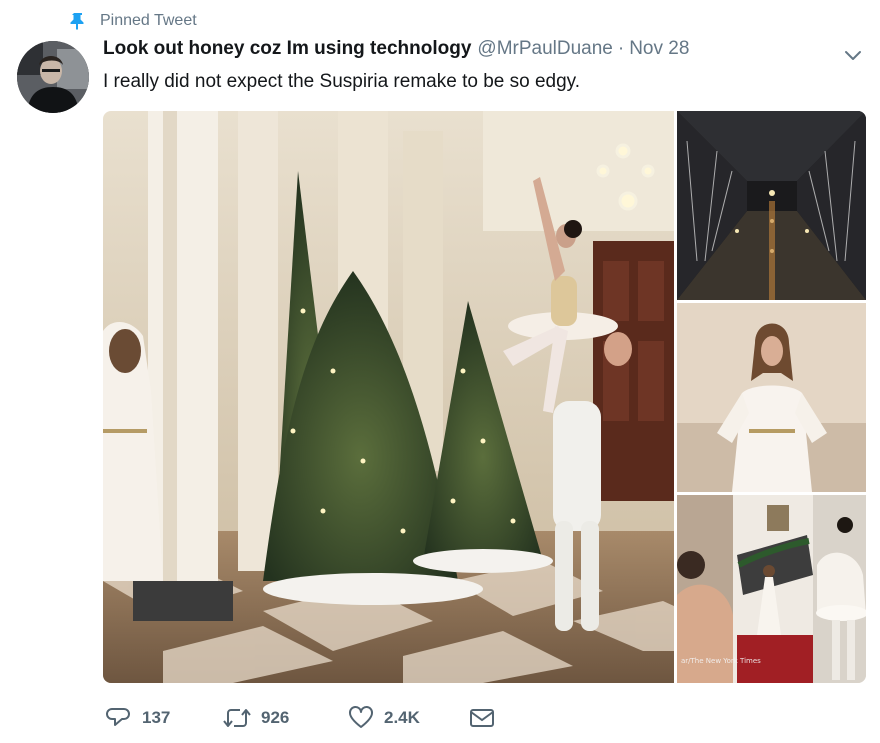 The image size is (880, 743). What do you see at coordinates (256, 718) in the screenshot?
I see `retweet-button: 926` at bounding box center [256, 718].